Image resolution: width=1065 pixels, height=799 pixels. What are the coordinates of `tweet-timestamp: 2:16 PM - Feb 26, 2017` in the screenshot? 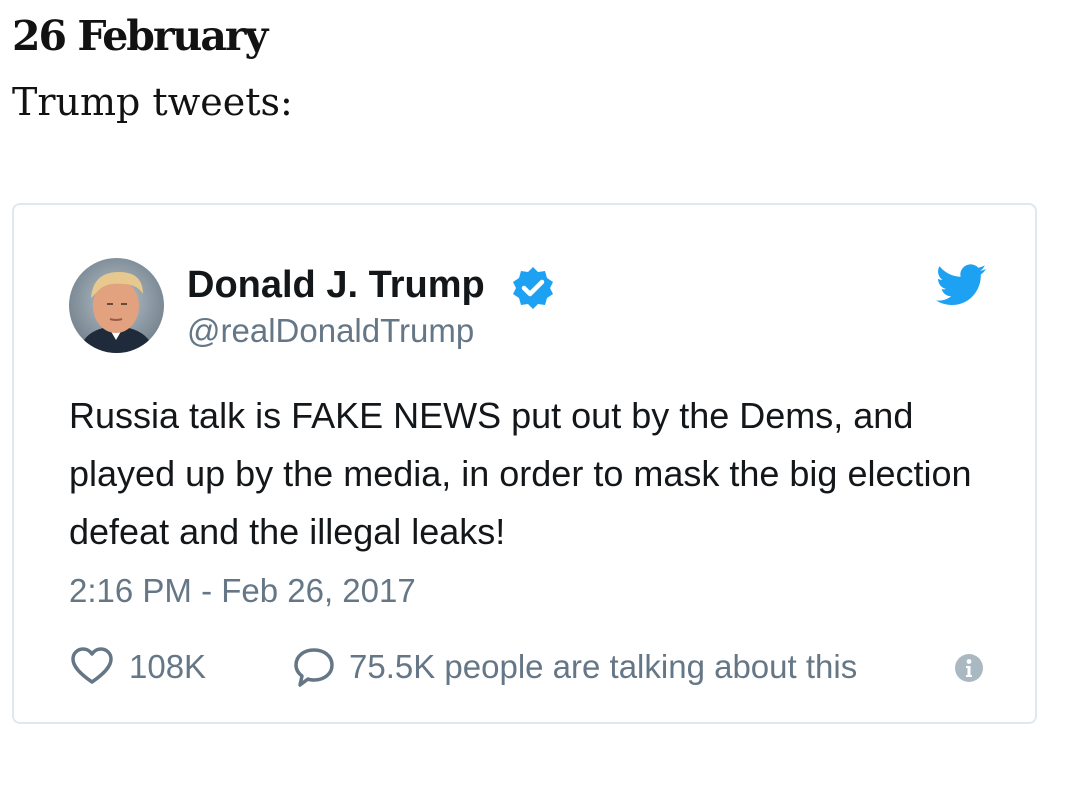 It's located at (242, 591).